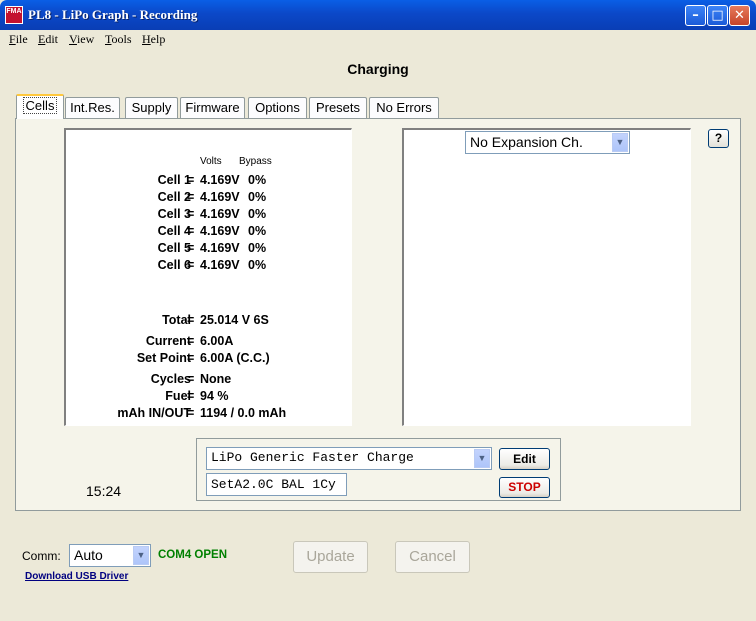 The height and width of the screenshot is (621, 756). Describe the element at coordinates (168, 341) in the screenshot. I see `stat-label: Current` at that location.